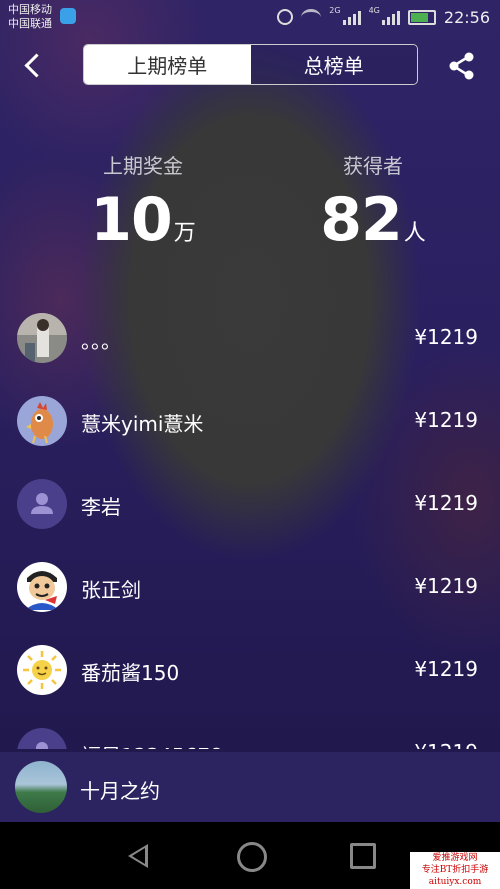 The height and width of the screenshot is (889, 500). Describe the element at coordinates (130, 673) in the screenshot. I see `user-name: 番茄酱150` at that location.